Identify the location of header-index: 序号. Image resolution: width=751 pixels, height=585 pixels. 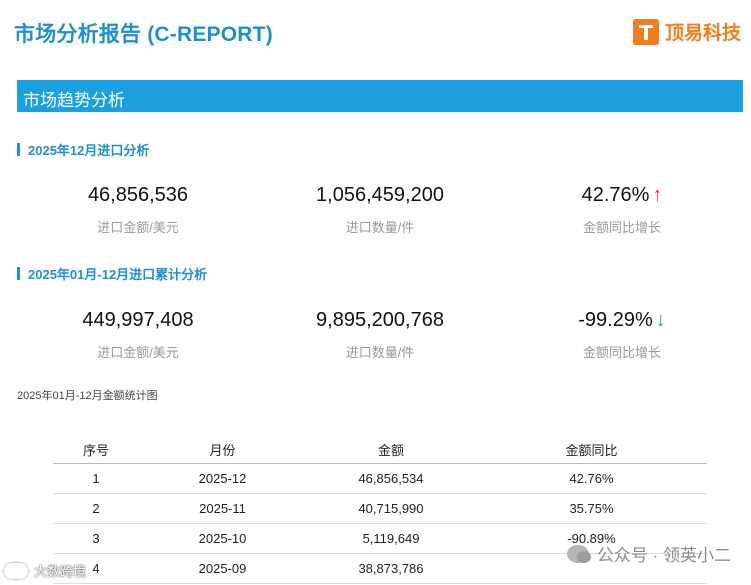
(96, 450).